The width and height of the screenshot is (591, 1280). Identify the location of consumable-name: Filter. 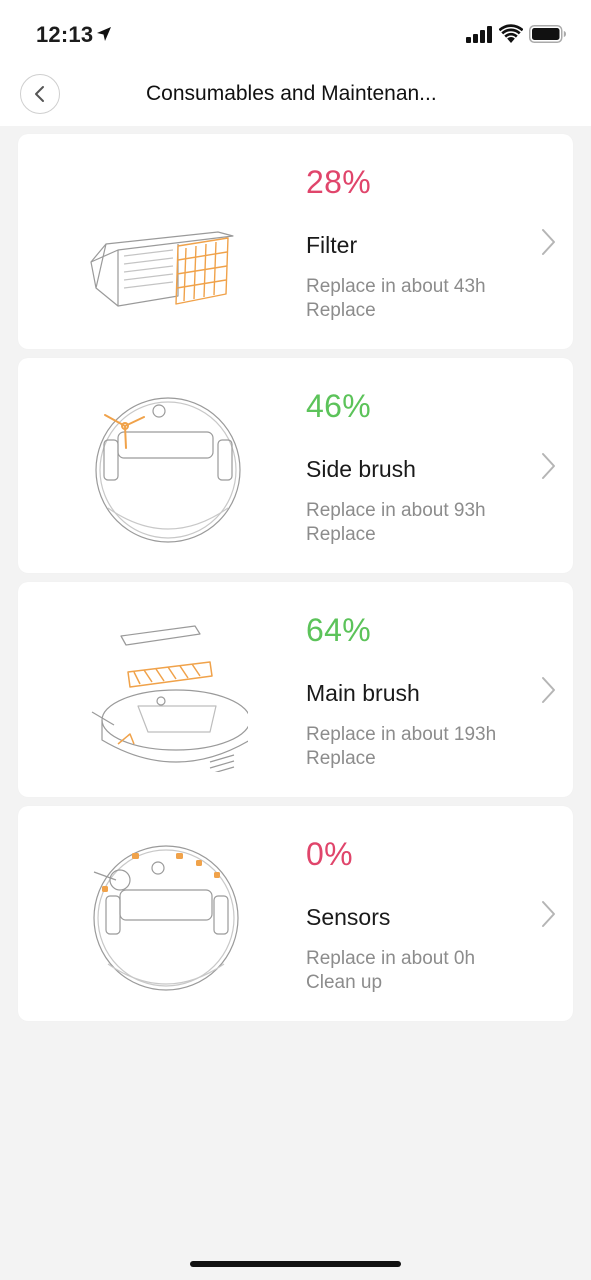
(332, 245).